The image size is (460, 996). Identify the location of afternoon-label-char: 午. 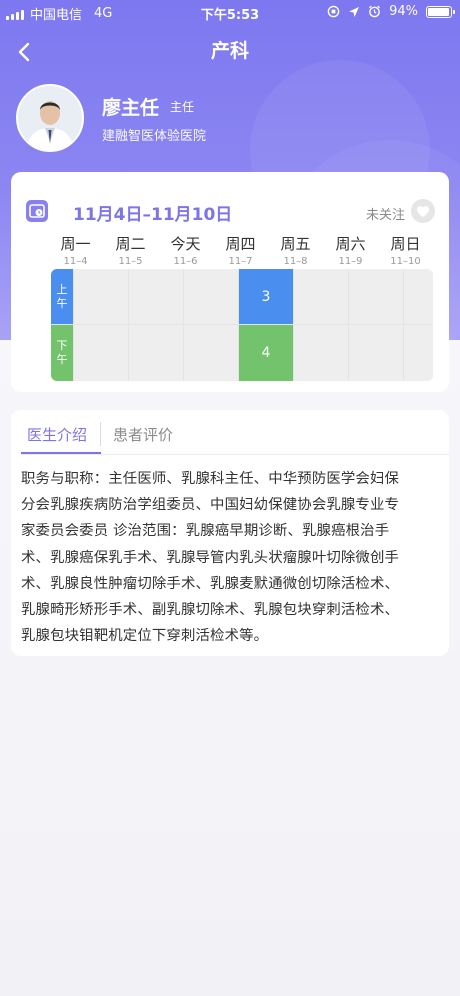
(62, 359).